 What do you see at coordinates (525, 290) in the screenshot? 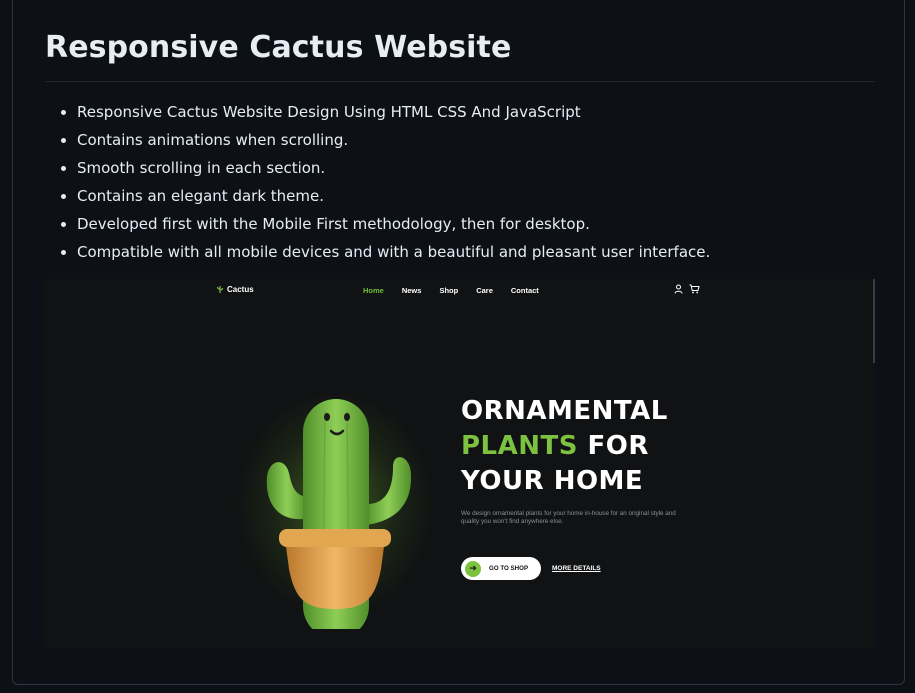
I see `nav-contact: Contact` at bounding box center [525, 290].